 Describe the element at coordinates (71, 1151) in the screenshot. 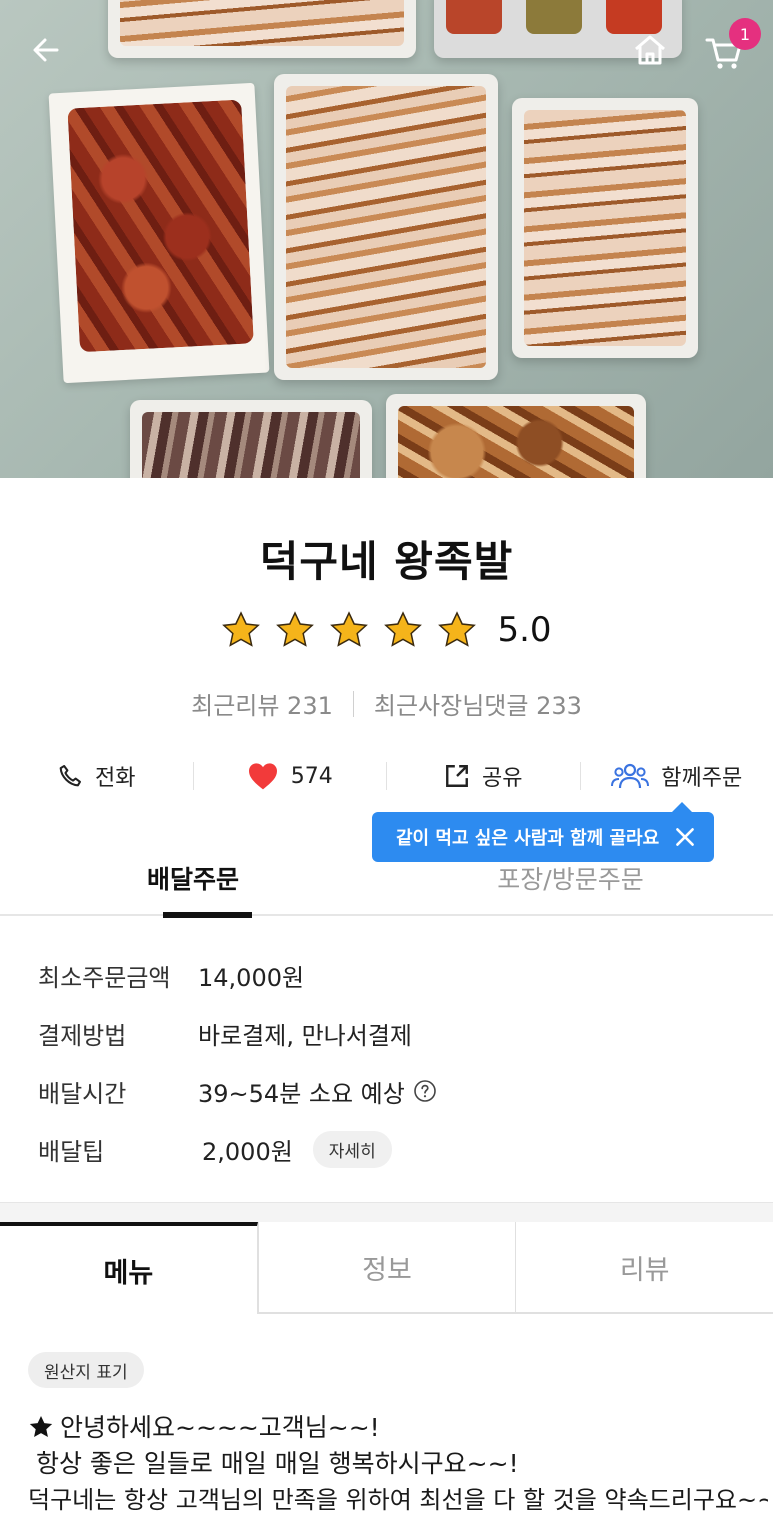

I see `delivery-tip-label: 배달팁` at that location.